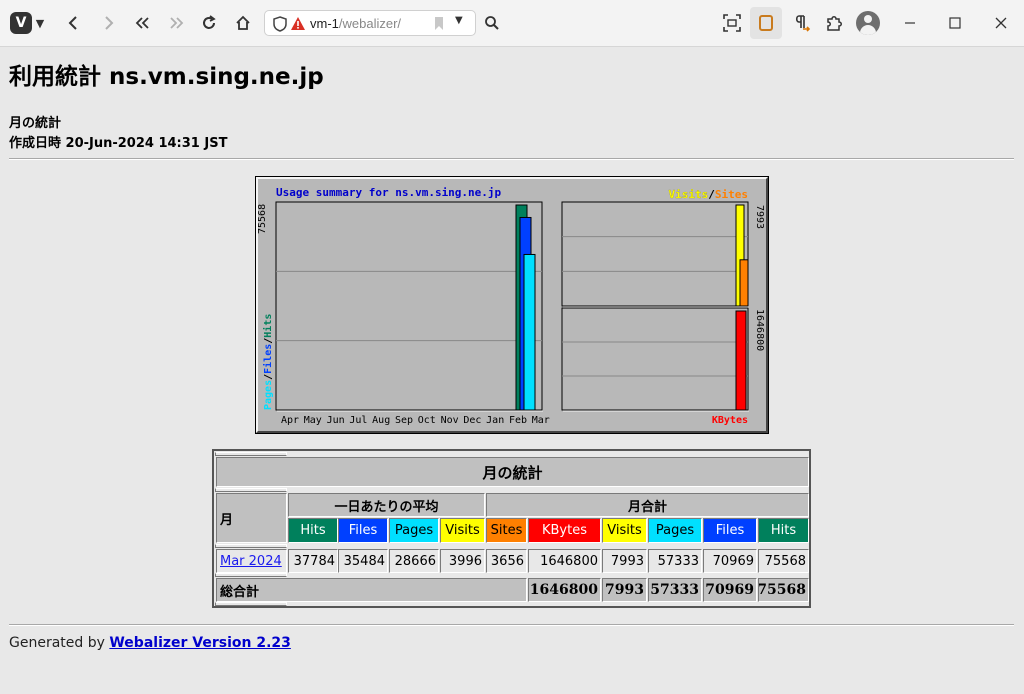 This screenshot has height=694, width=1024. I want to click on back-arrow-icon, so click(72, 23).